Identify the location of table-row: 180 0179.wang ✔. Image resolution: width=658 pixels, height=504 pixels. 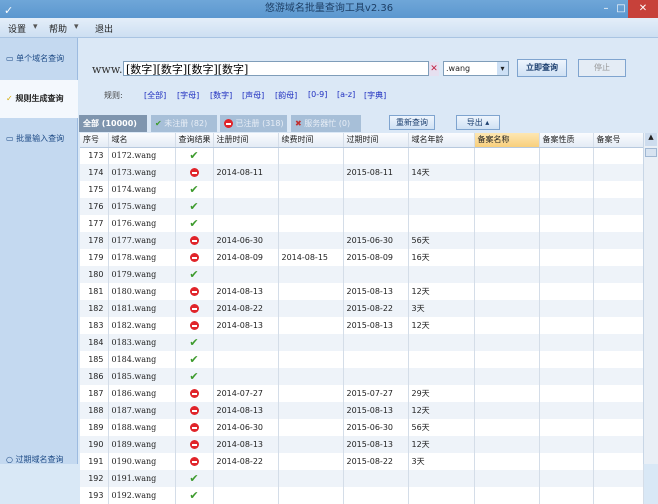
(362, 274).